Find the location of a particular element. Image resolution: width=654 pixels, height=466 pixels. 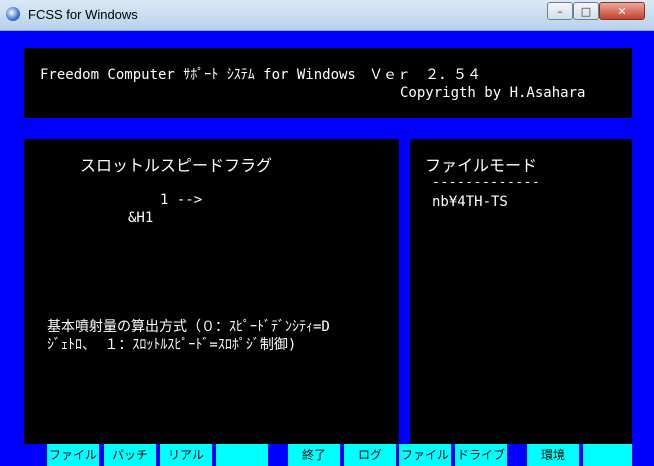

file-mode-heading: ファイルモード is located at coordinates (481, 165).